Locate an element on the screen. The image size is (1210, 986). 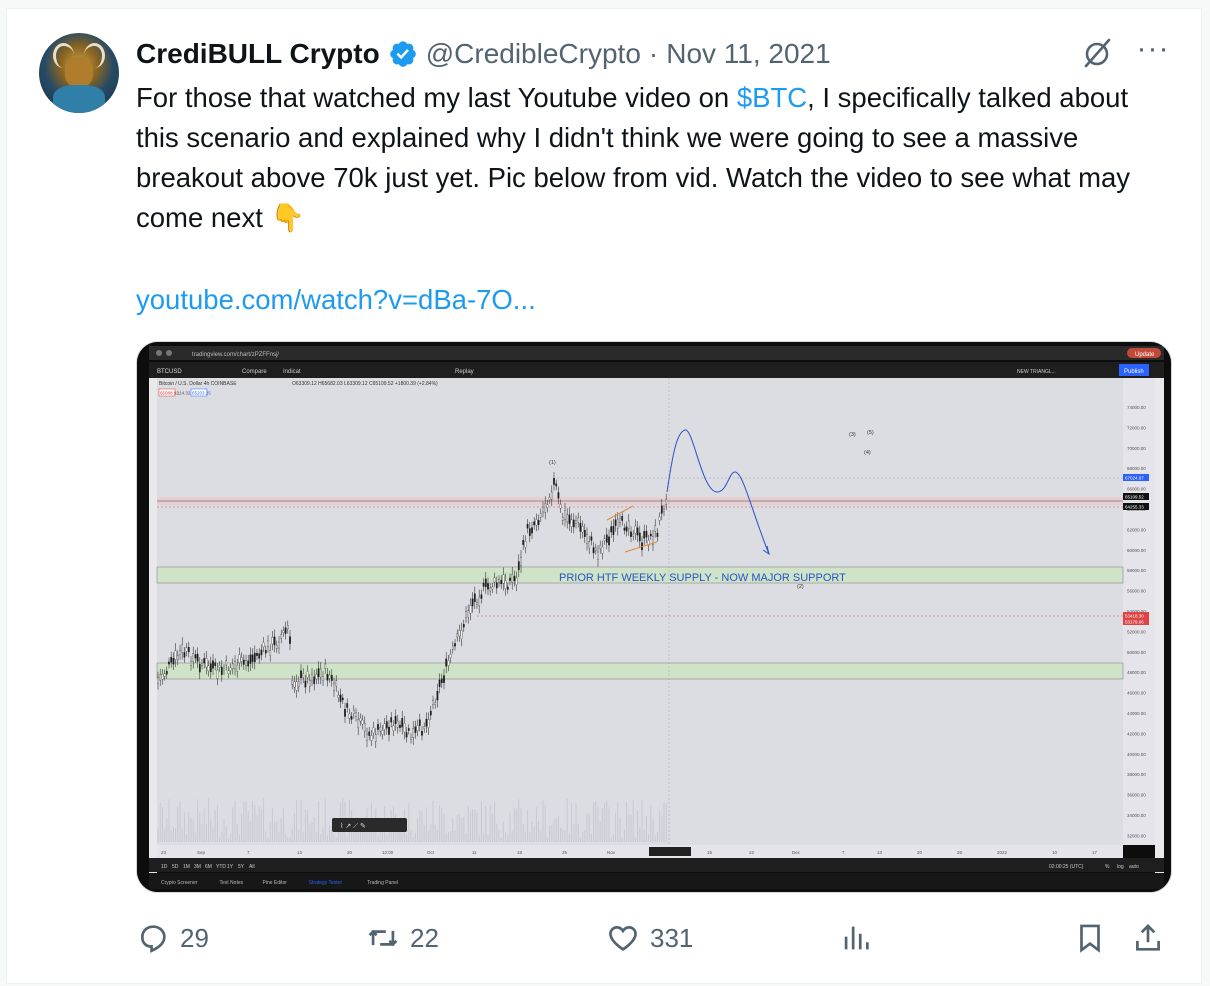
share-icon is located at coordinates (1148, 937).